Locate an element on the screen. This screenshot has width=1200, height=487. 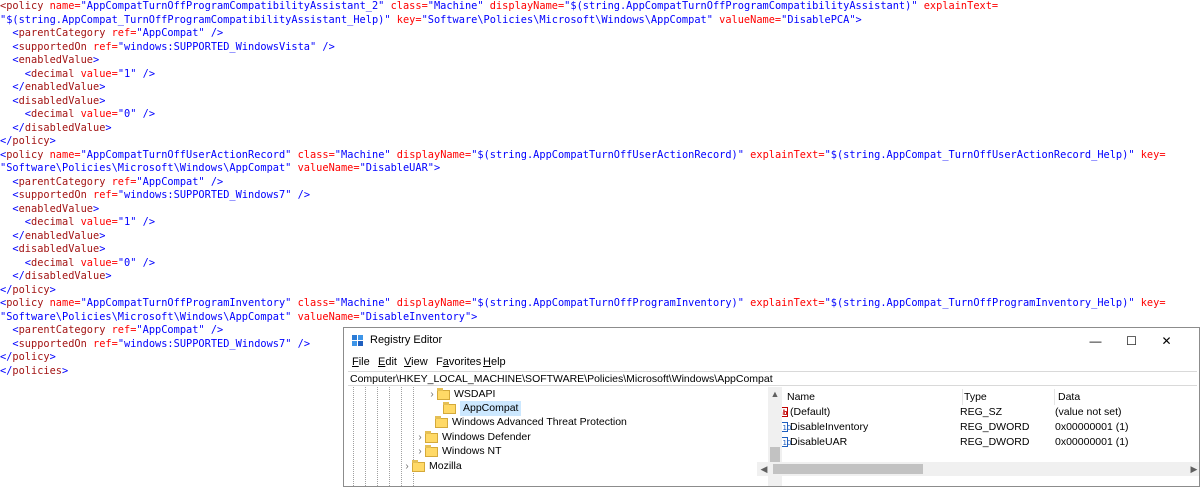
xml-line: </enabledValue> is located at coordinates (52, 88).